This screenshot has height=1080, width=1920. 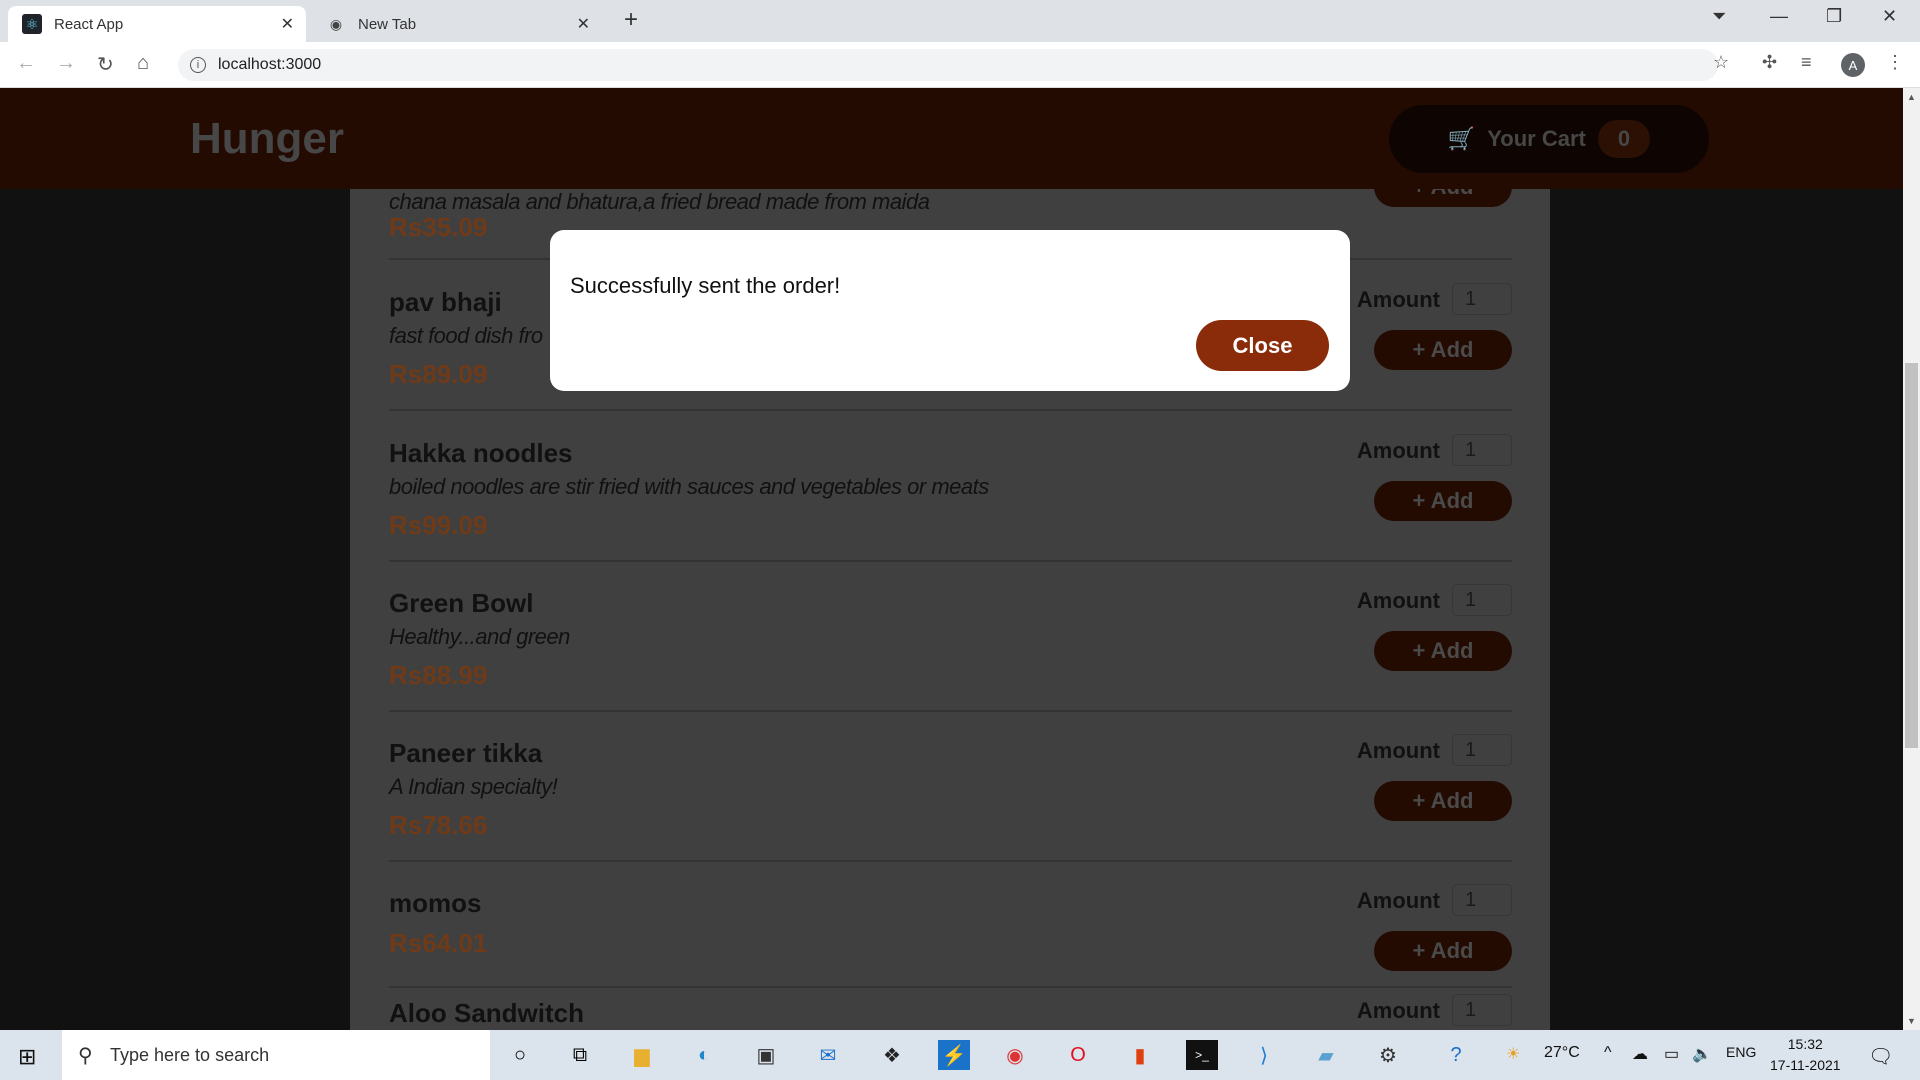 I want to click on restore-button: ❐, so click(x=1834, y=16).